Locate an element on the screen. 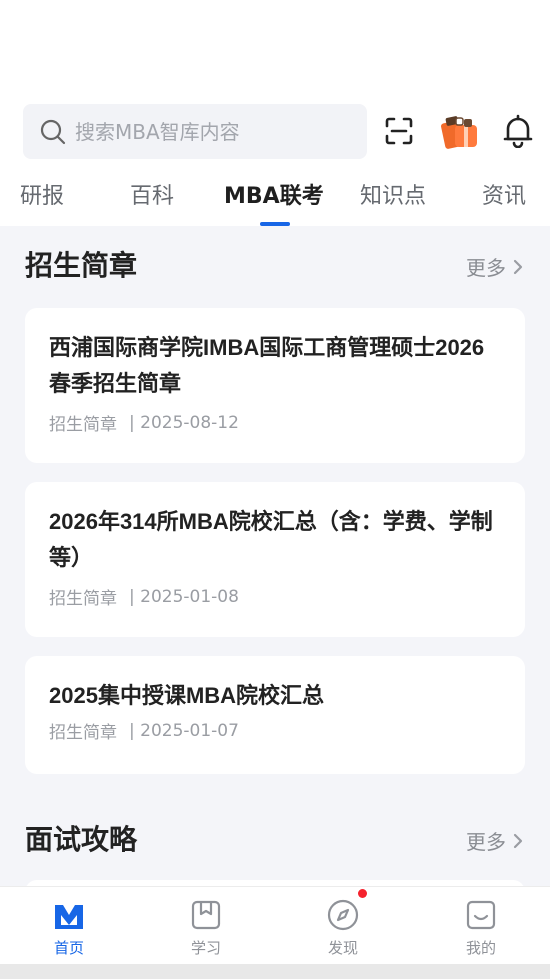 The image size is (550, 979). category-tabs: 研报 百科 MBA联考 知识点 资讯 is located at coordinates (275, 199).